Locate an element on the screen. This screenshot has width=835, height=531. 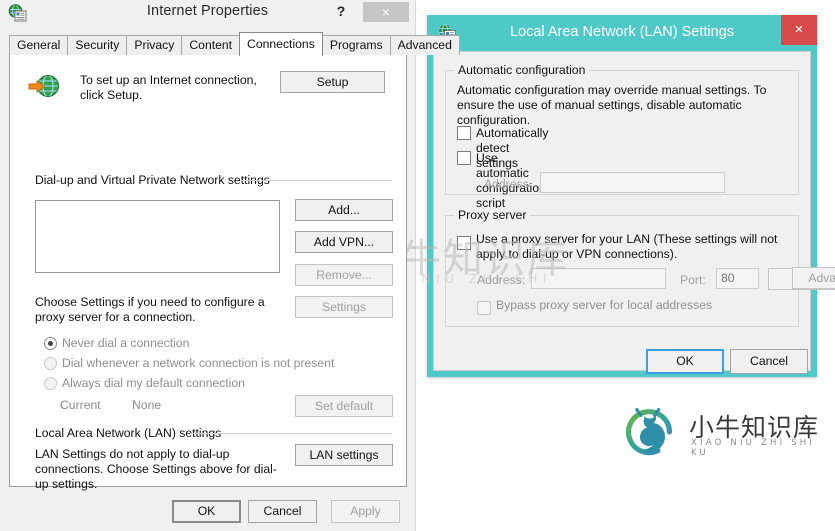
radio-never-dial-indicator is located at coordinates (50, 343).